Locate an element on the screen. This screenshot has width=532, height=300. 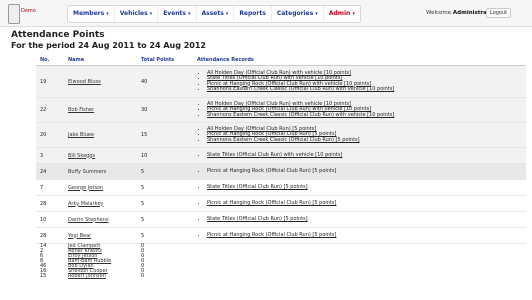
menu-categories: Categories ▾ is located at coordinates (298, 14).